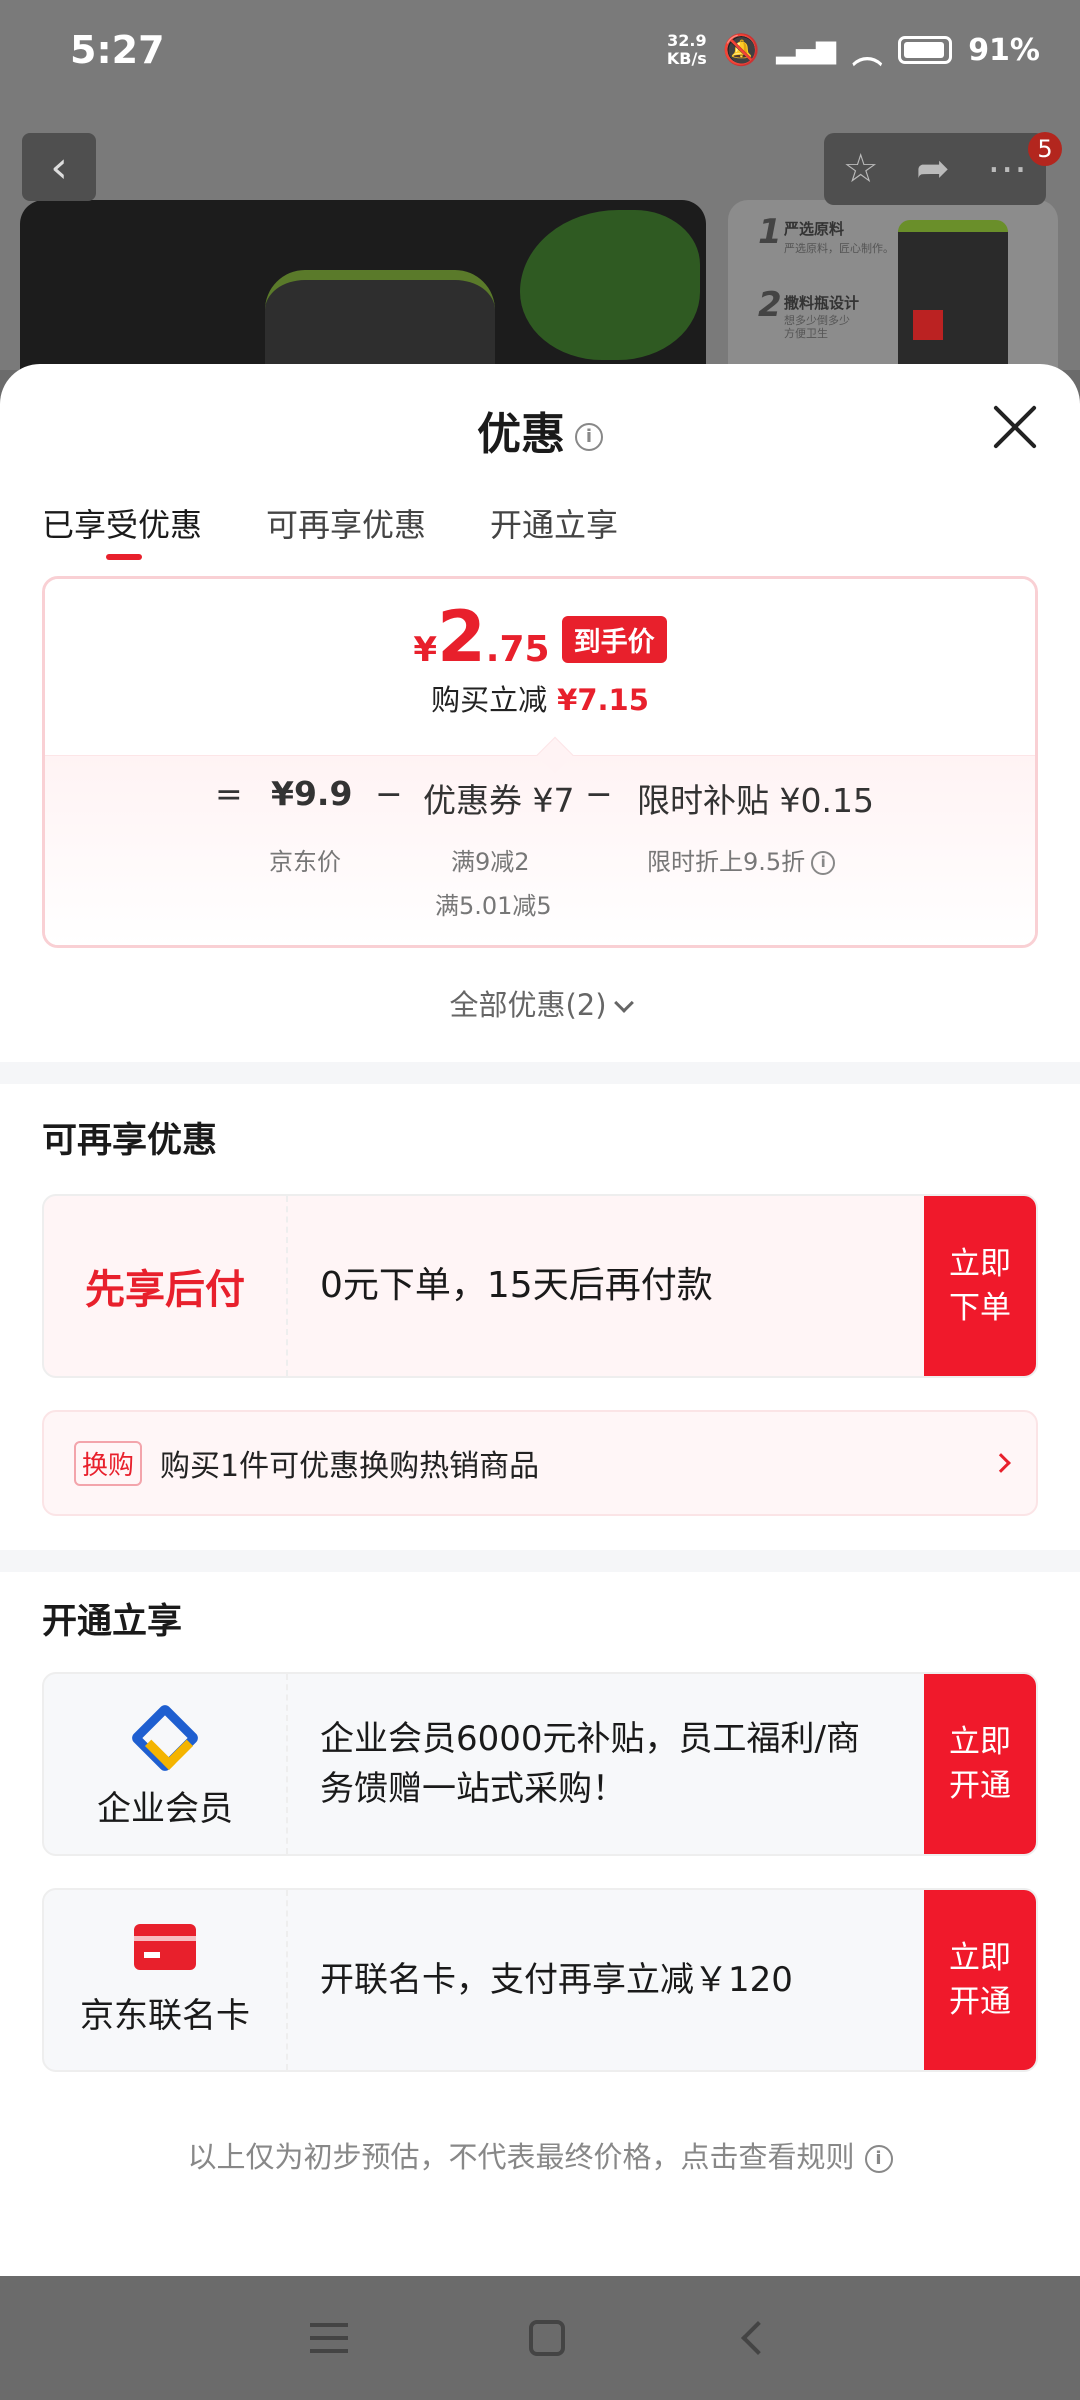  What do you see at coordinates (165, 1808) in the screenshot?
I see `enterprise-label: 企业会员` at bounding box center [165, 1808].